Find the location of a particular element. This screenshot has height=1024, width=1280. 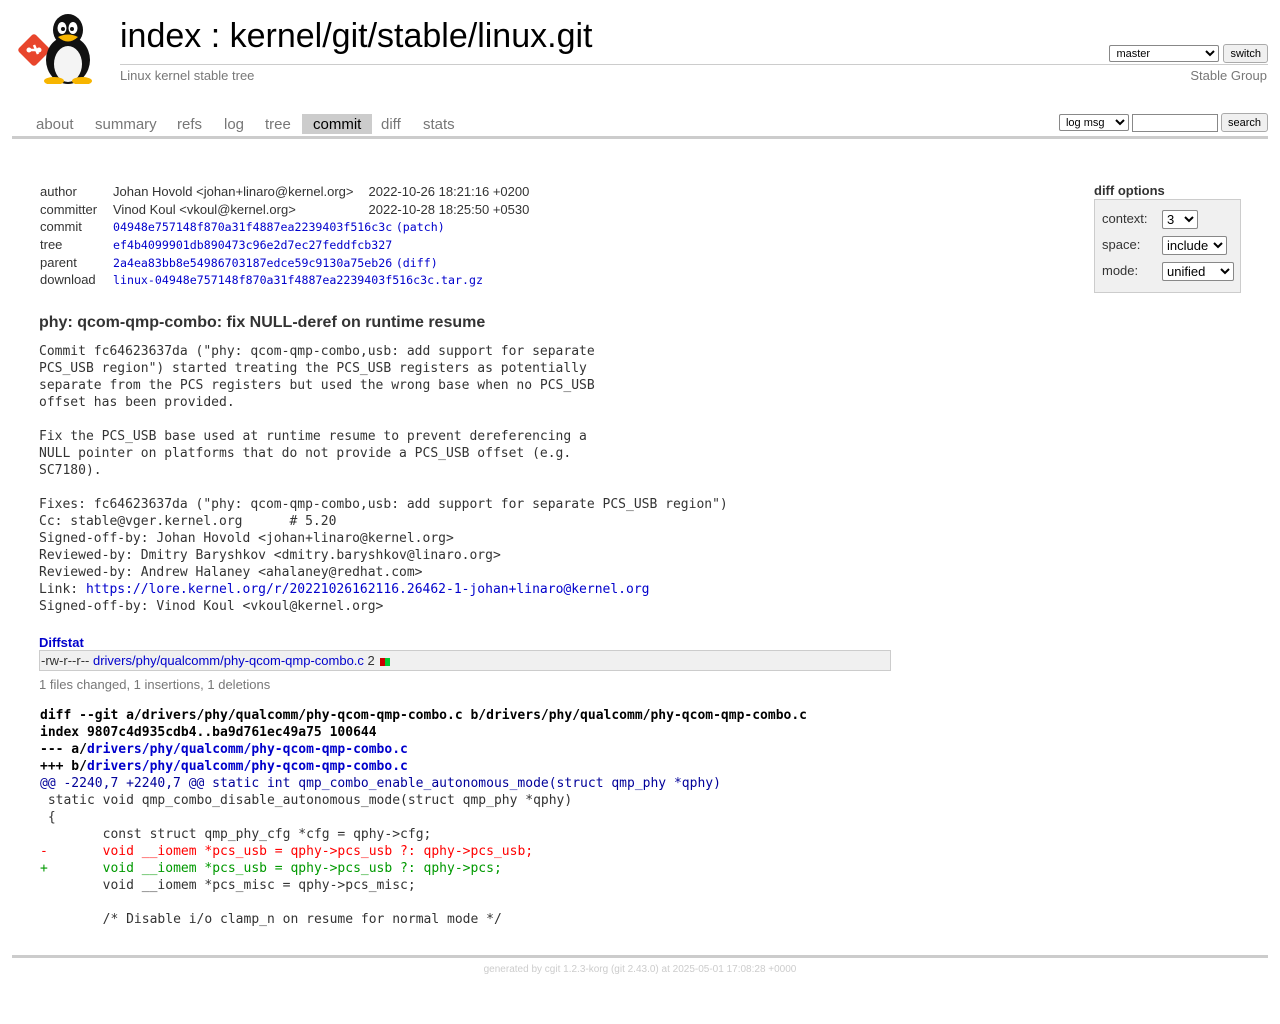

search-input is located at coordinates (1174, 122).